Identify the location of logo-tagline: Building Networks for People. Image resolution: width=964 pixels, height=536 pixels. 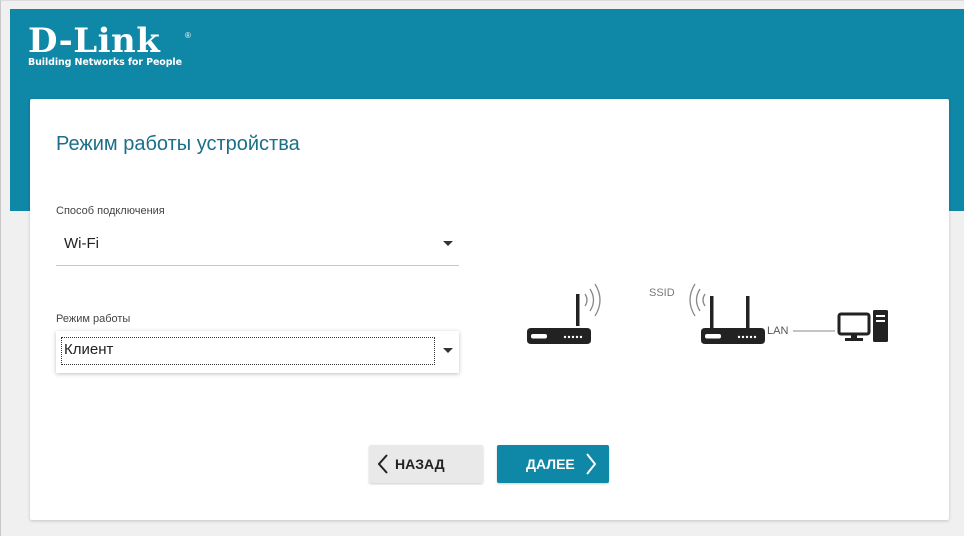
(105, 62).